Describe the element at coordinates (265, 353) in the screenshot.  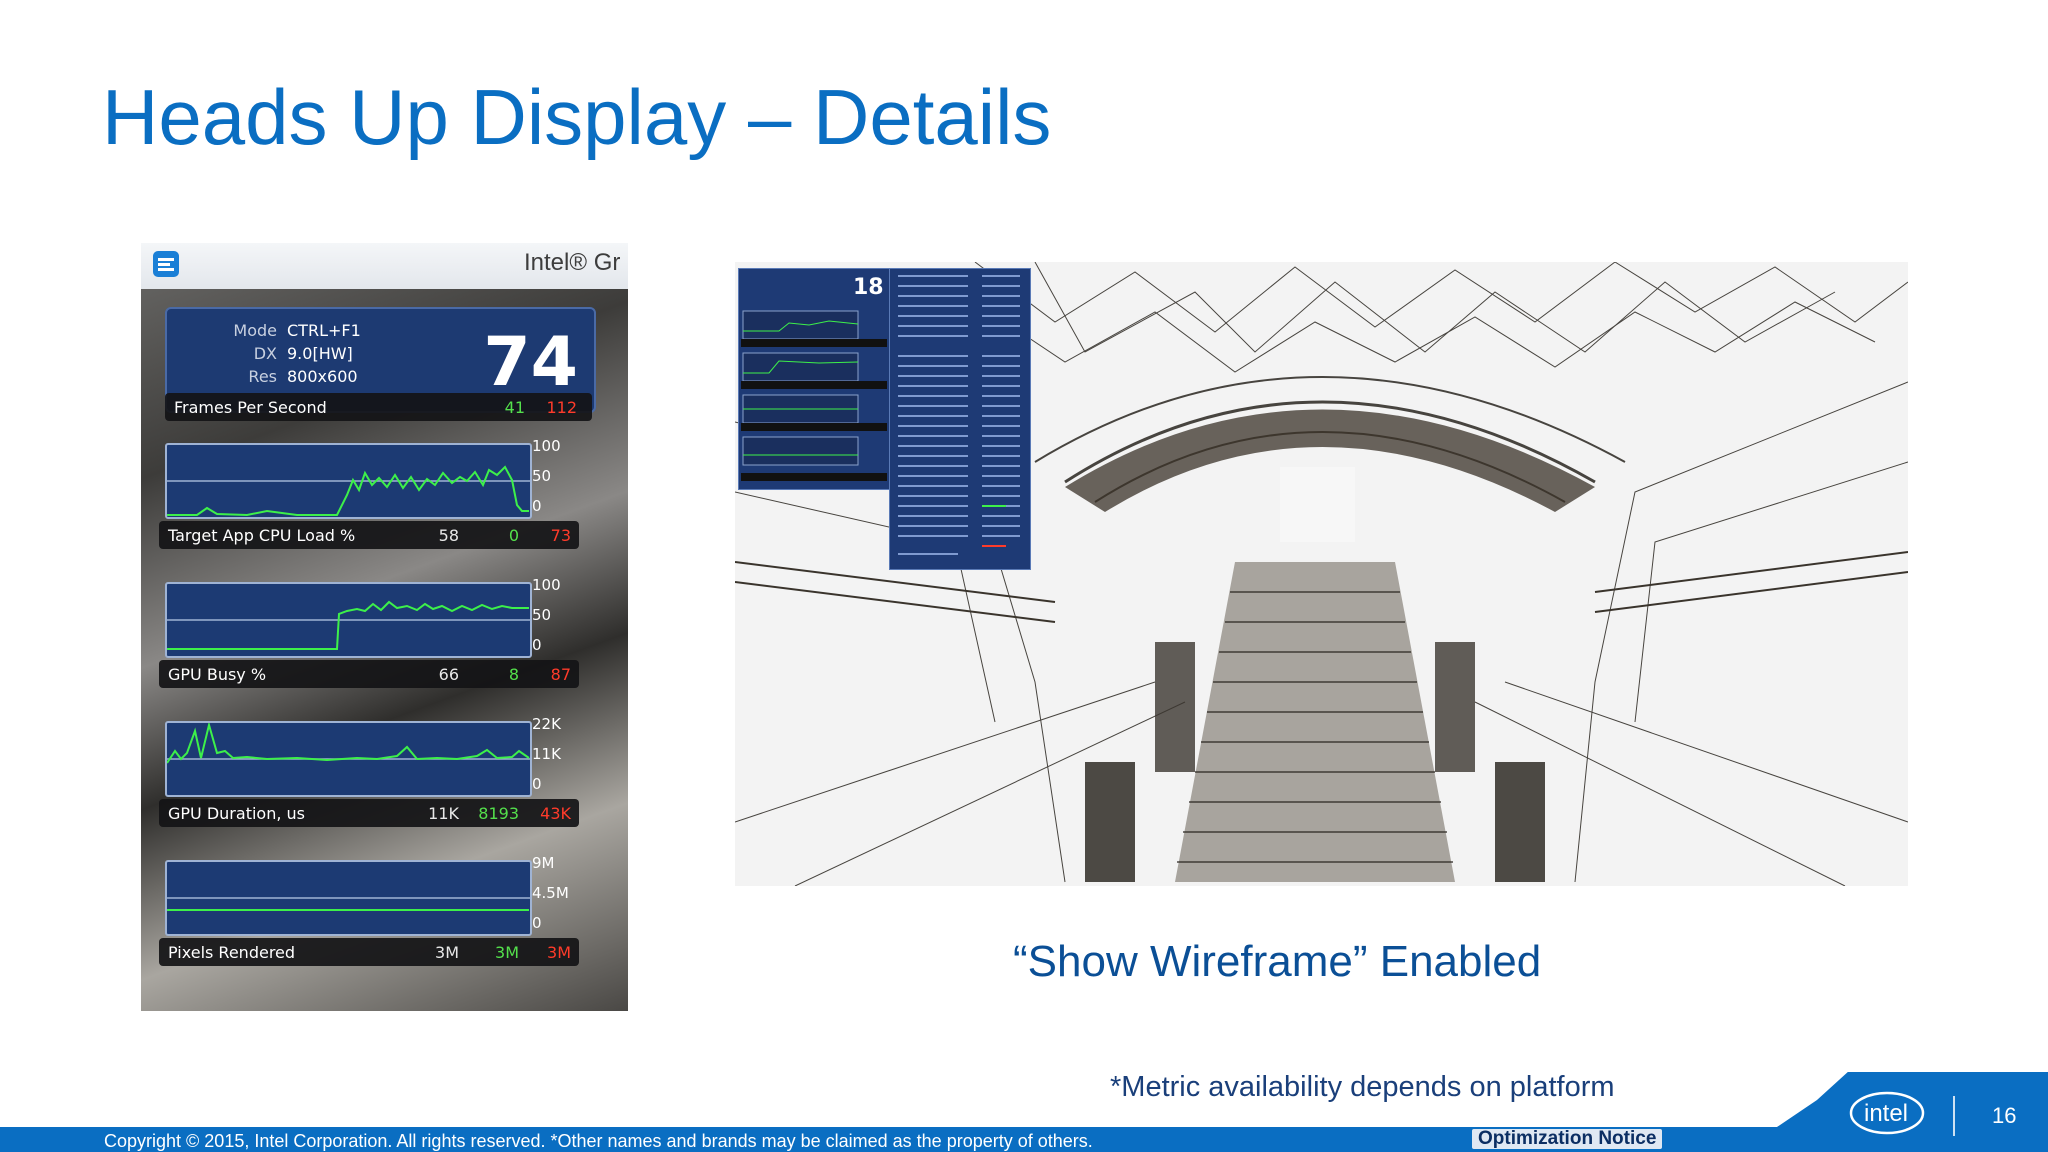
I see `info-key: DX` at that location.